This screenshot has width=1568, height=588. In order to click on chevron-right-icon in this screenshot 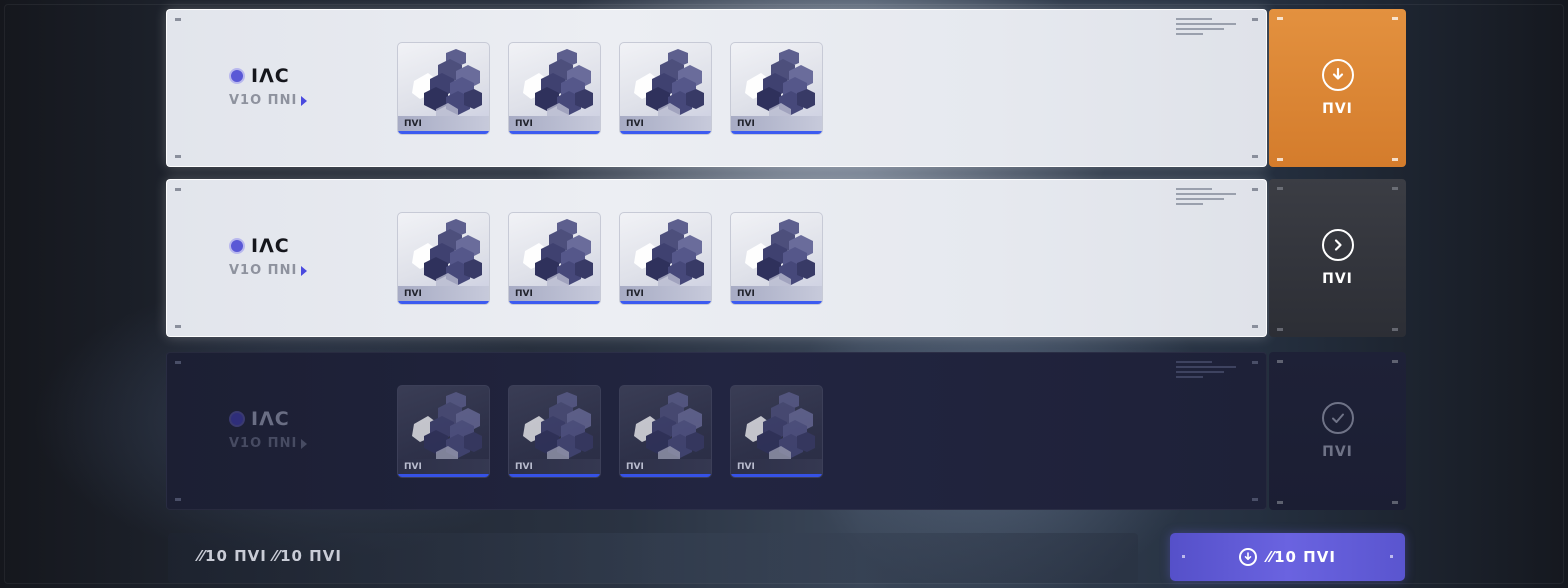, I will do `click(1337, 245)`.